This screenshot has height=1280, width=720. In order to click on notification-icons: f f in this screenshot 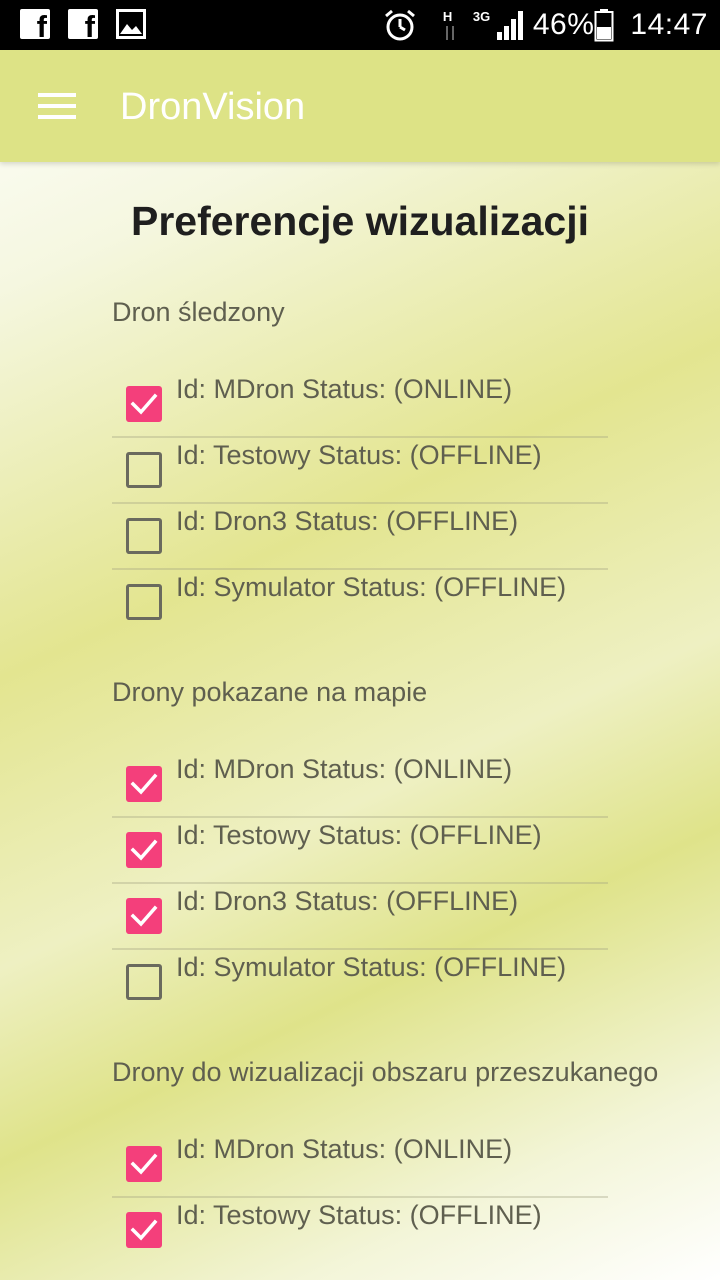, I will do `click(83, 24)`.